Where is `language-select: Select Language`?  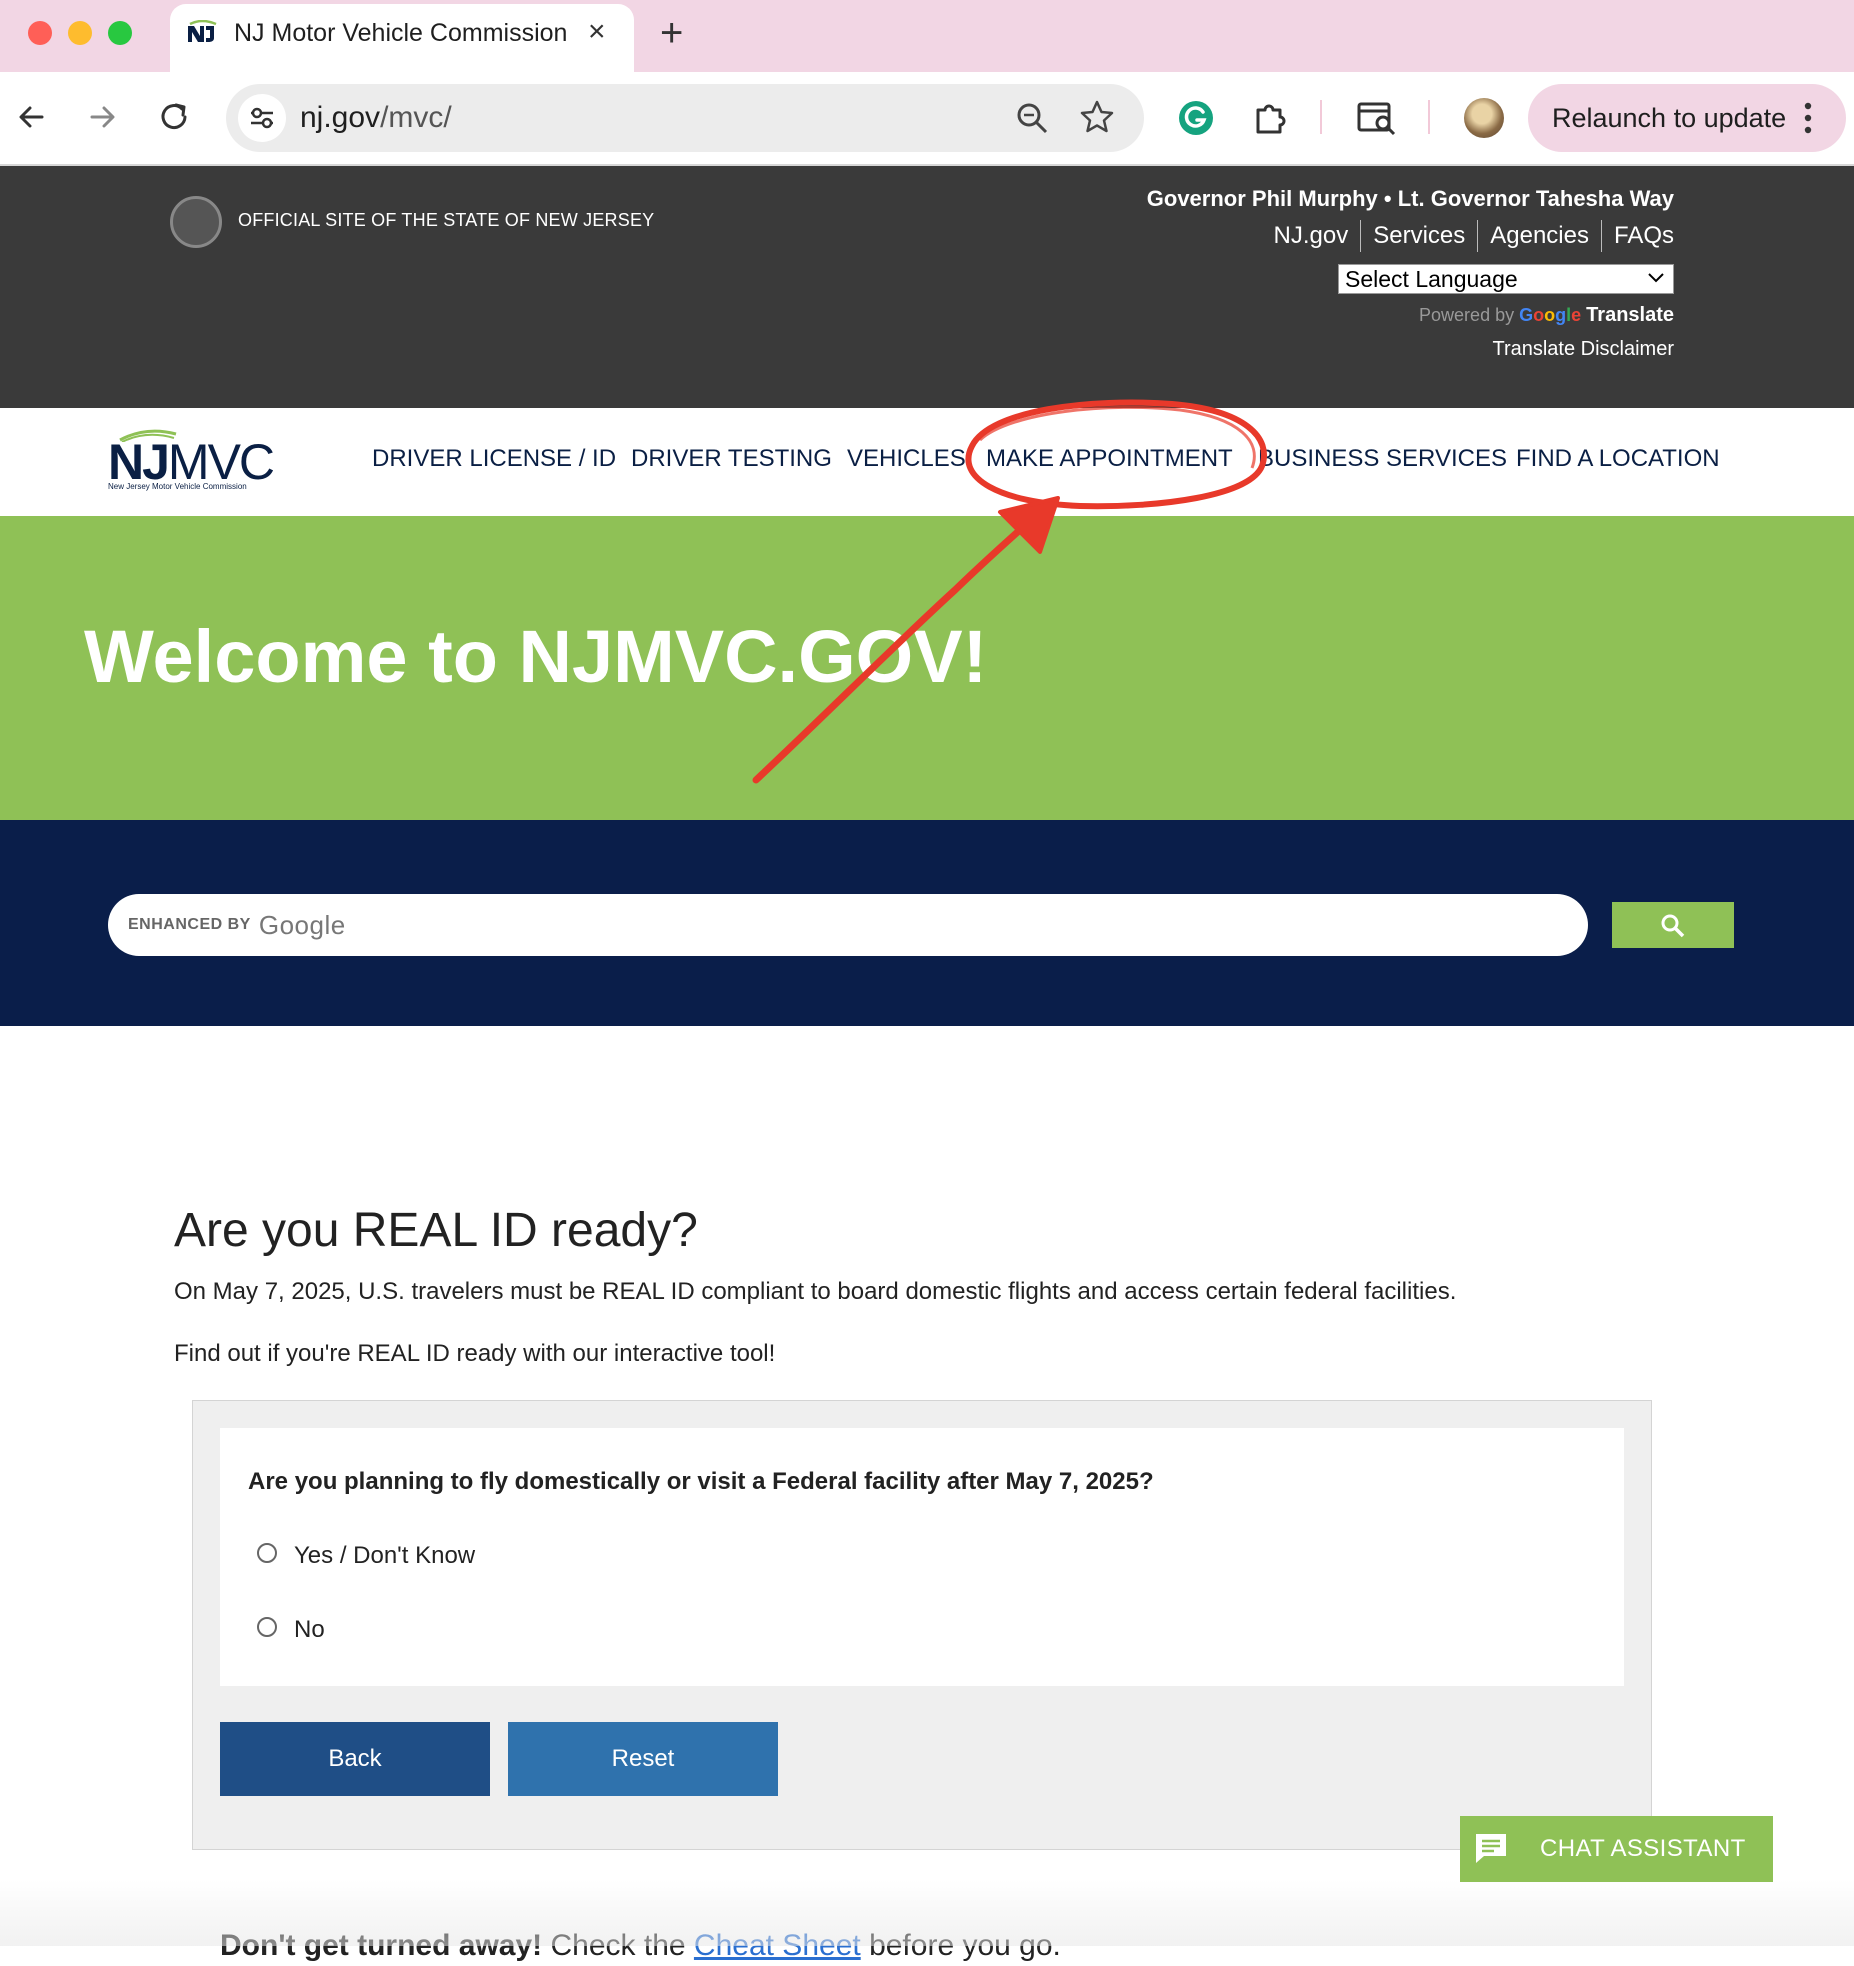 language-select: Select Language is located at coordinates (1506, 279).